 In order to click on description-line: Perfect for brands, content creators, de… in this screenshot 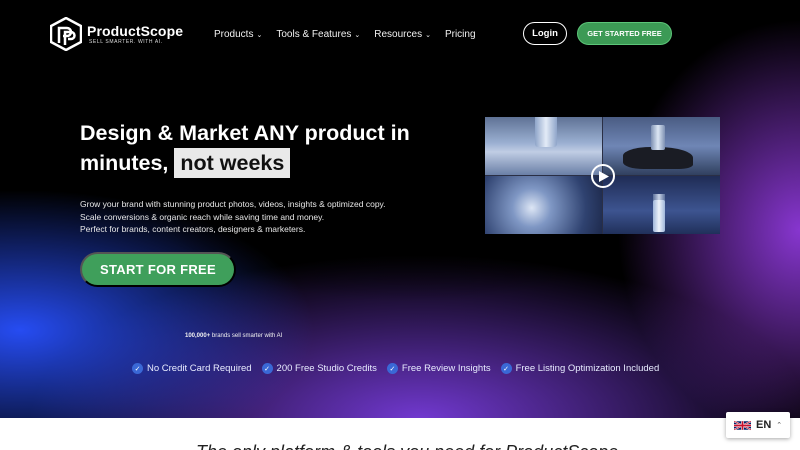, I will do `click(193, 229)`.